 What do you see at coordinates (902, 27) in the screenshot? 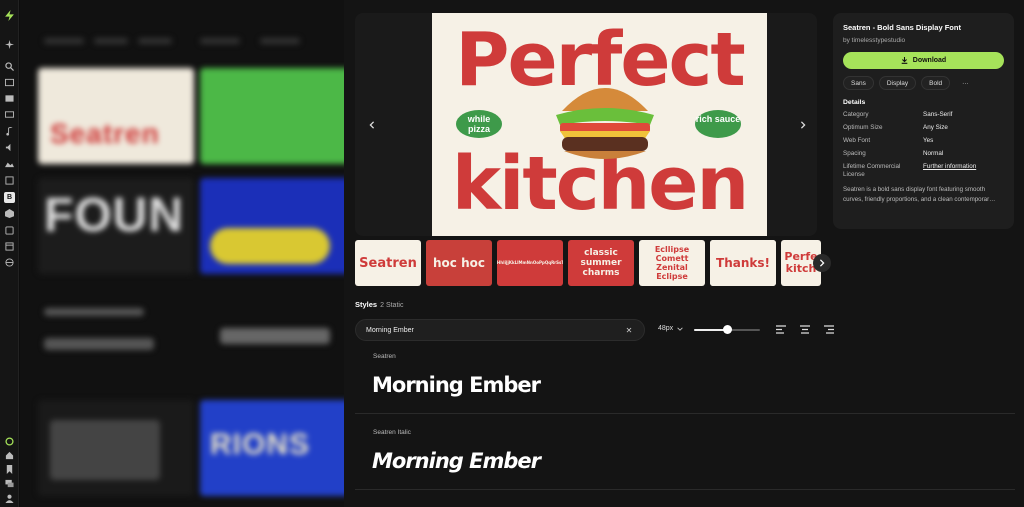
I see `font-title: Seatren - Bold Sans Display Font` at bounding box center [902, 27].